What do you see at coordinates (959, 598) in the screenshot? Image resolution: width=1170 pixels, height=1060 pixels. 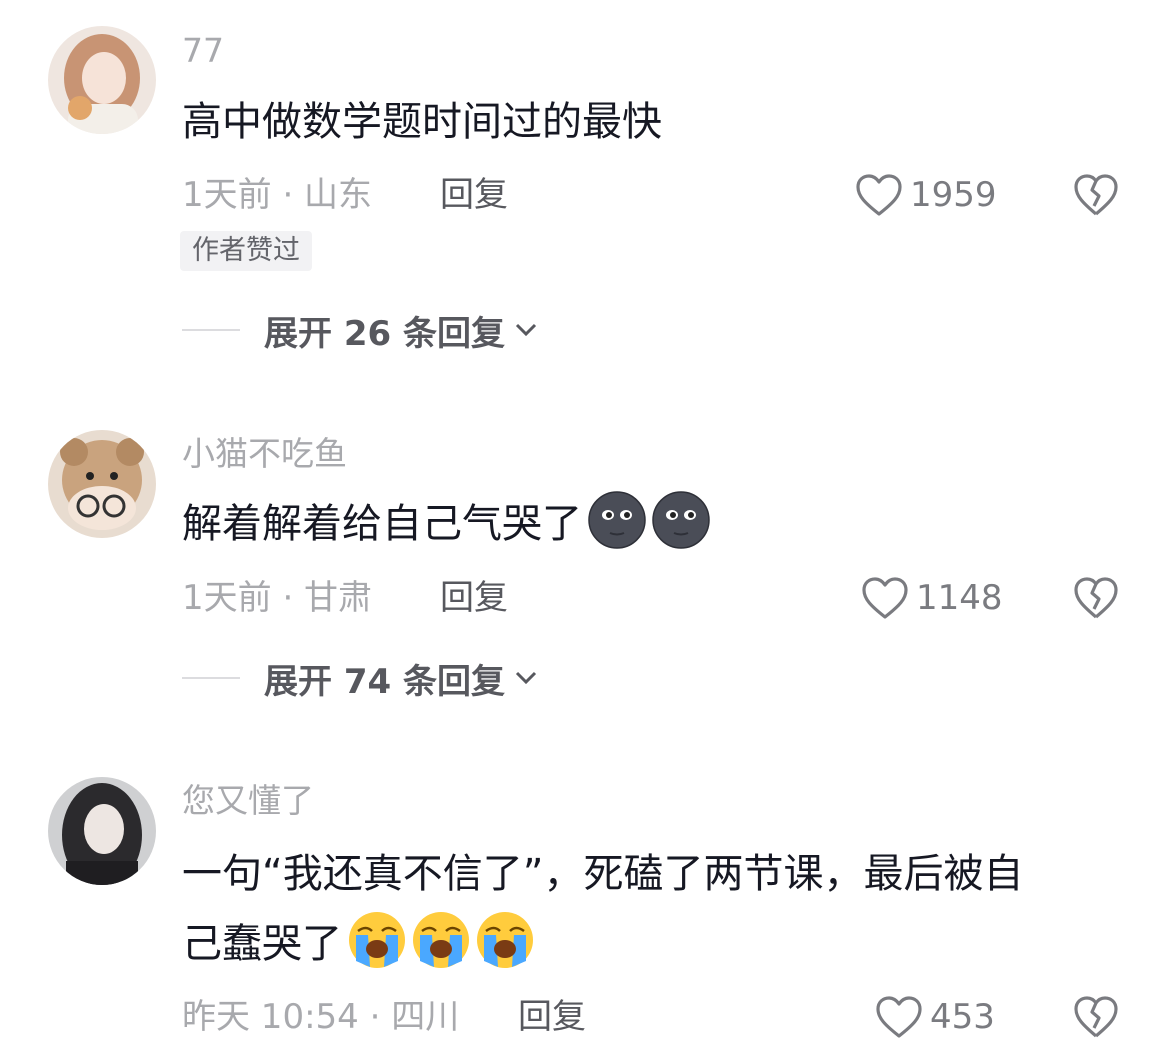 I see `like-count: 1148` at bounding box center [959, 598].